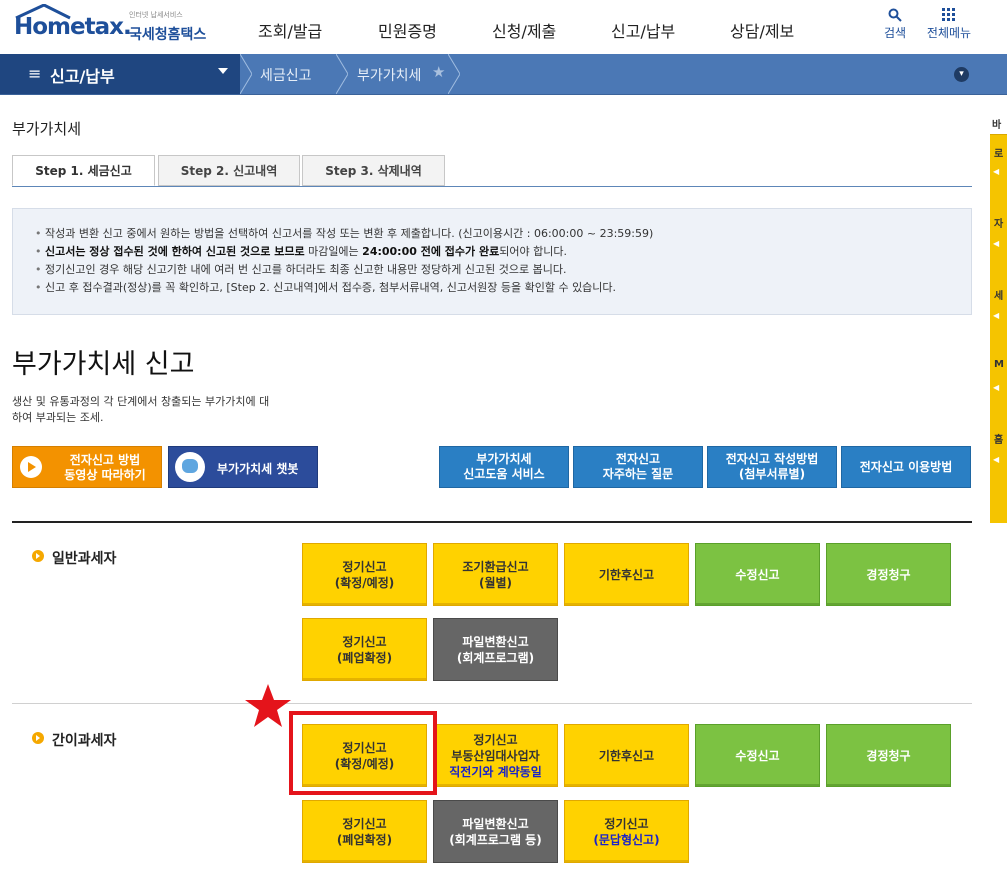  What do you see at coordinates (772, 459) in the screenshot?
I see `how-to-write-line1: 전자신고 작성방법` at bounding box center [772, 459].